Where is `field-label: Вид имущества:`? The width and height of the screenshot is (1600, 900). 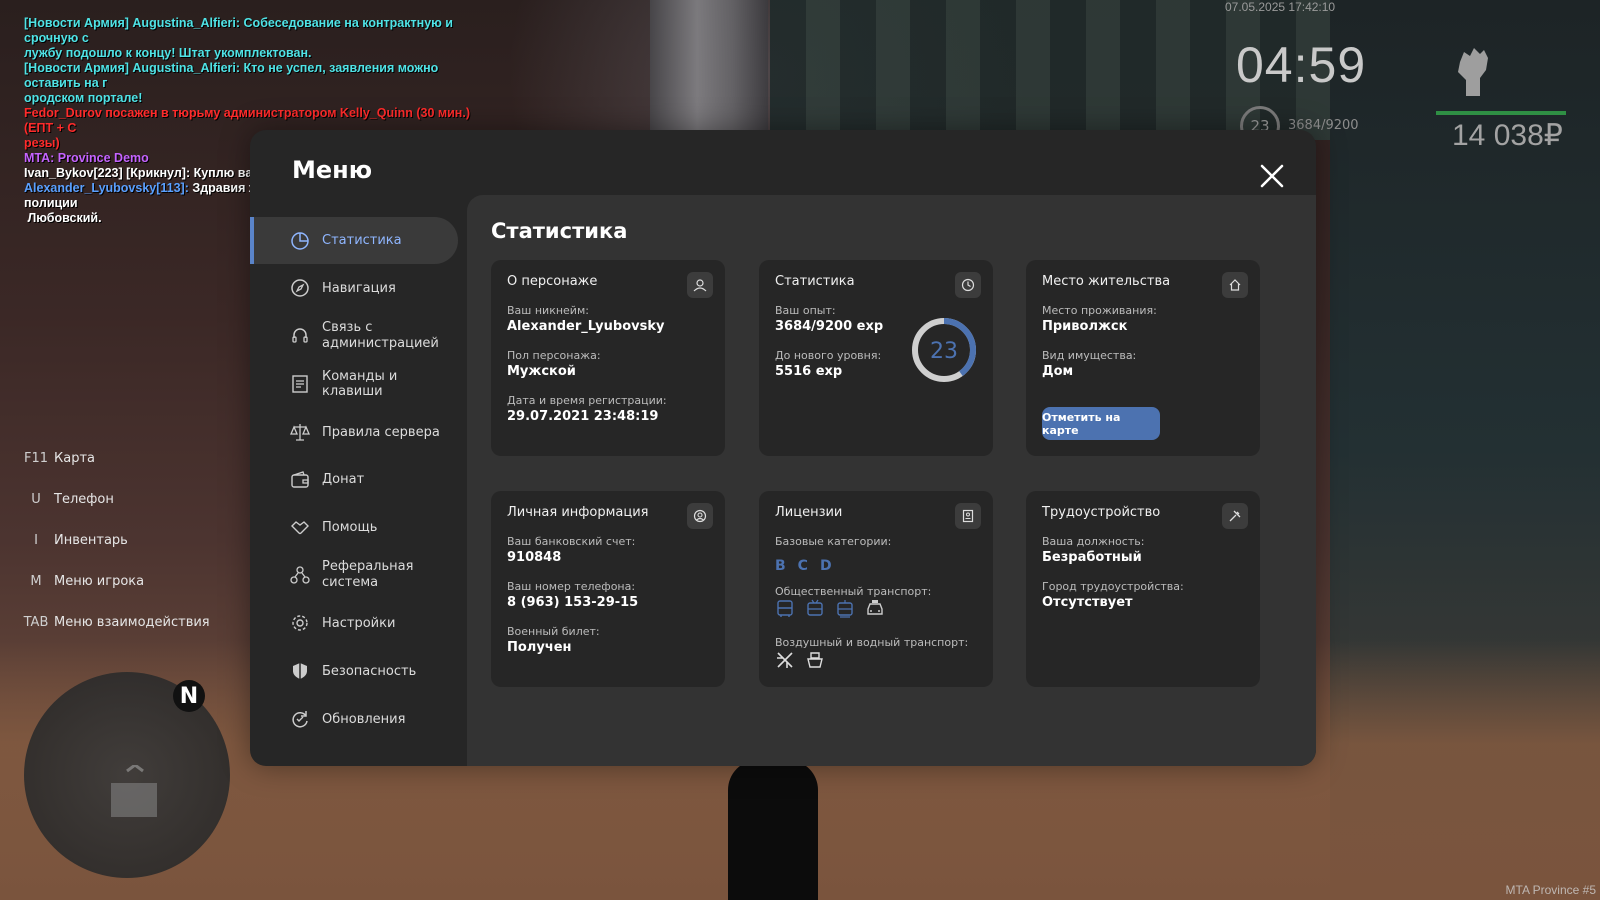
field-label: Вид имущества: is located at coordinates (1089, 355).